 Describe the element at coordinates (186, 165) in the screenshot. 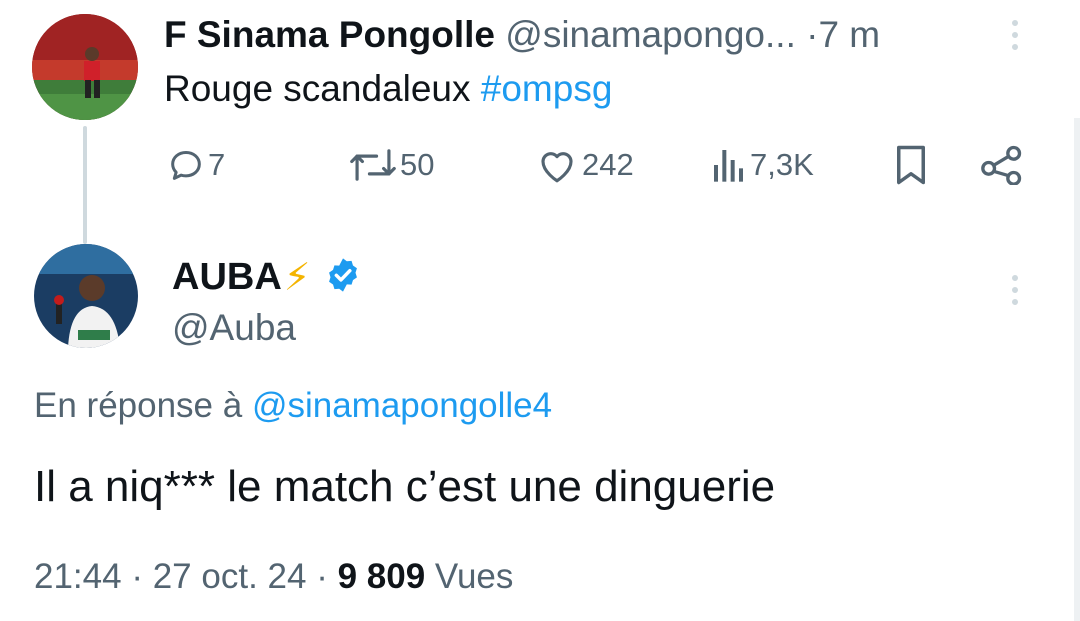

I see `reply-icon` at that location.